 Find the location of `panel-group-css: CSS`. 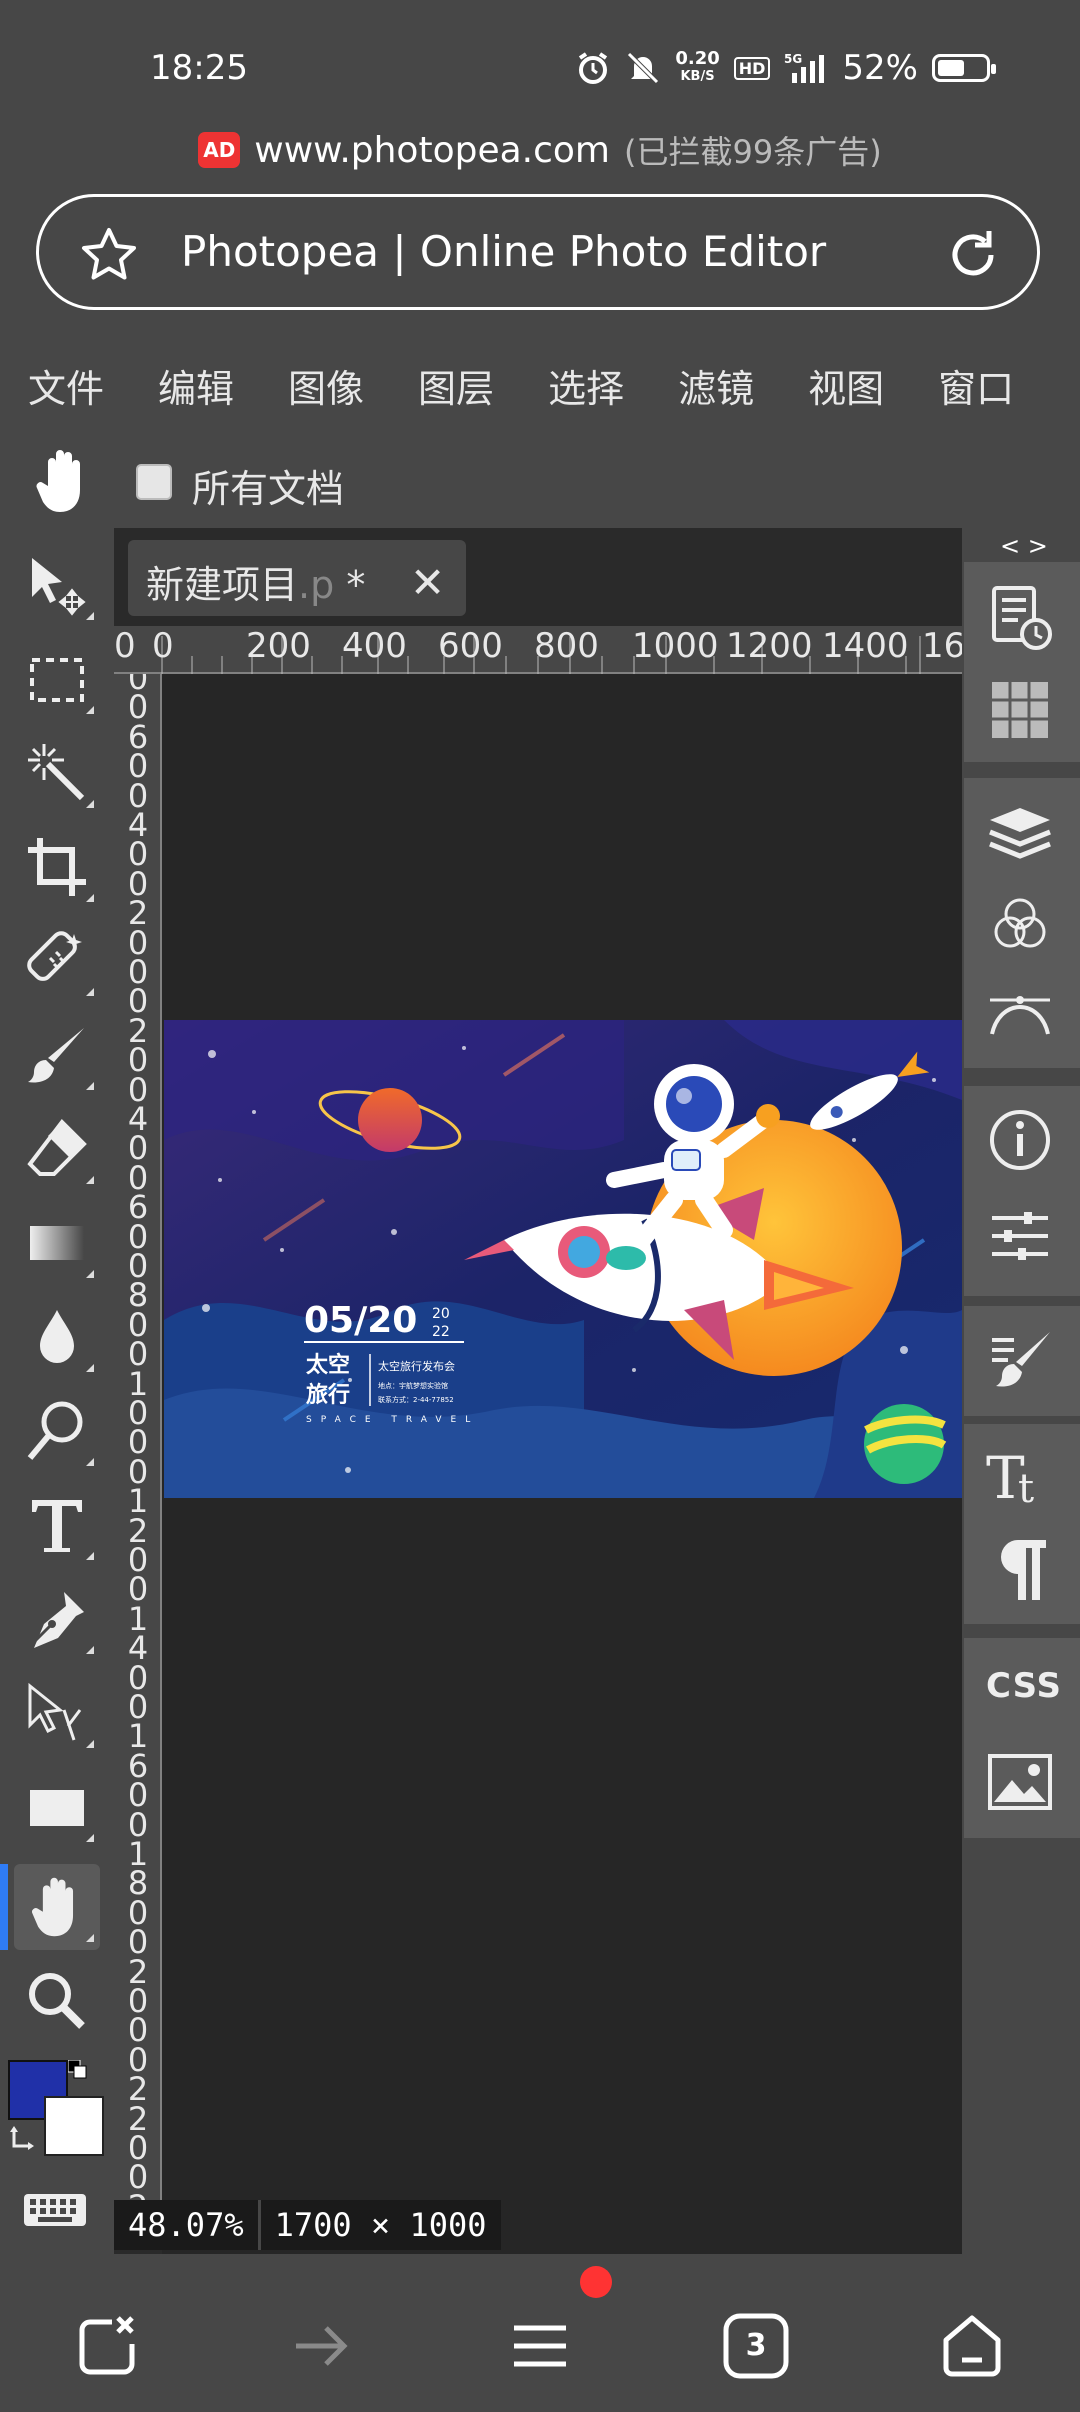

panel-group-css: CSS is located at coordinates (1022, 1738).